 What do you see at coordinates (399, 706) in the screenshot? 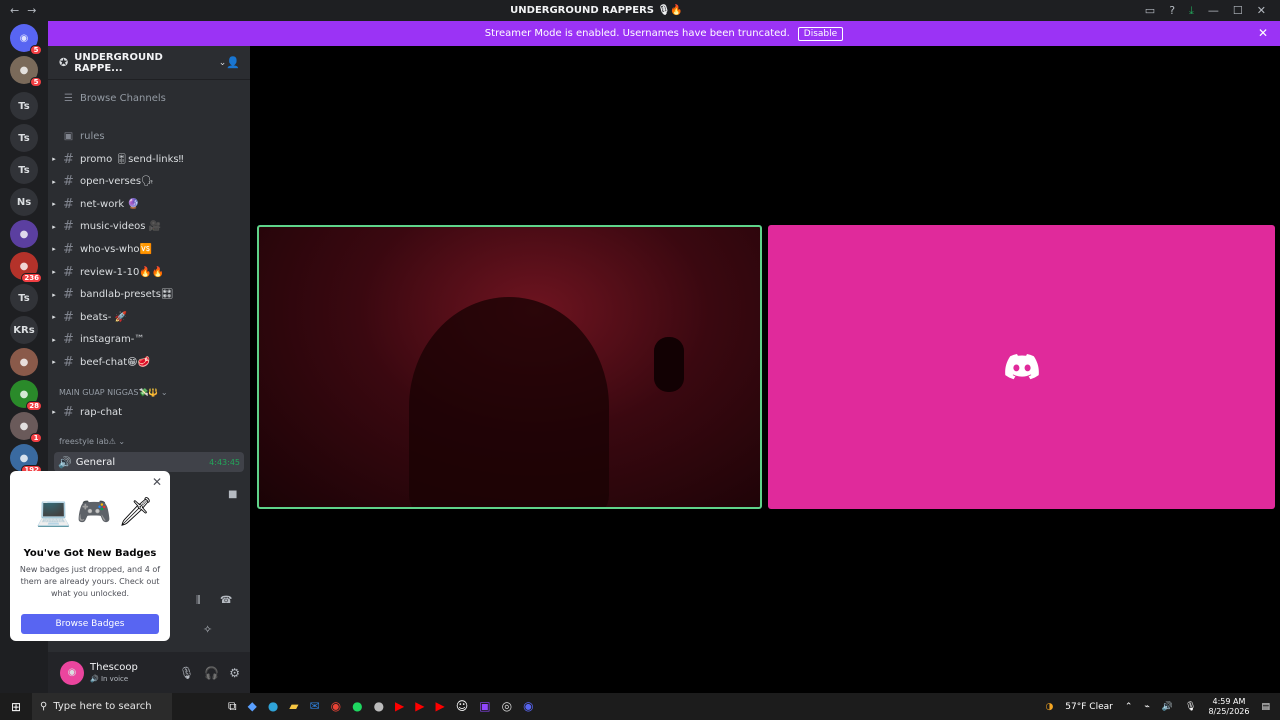
I see `youtube-icon-1: ▶` at bounding box center [399, 706].